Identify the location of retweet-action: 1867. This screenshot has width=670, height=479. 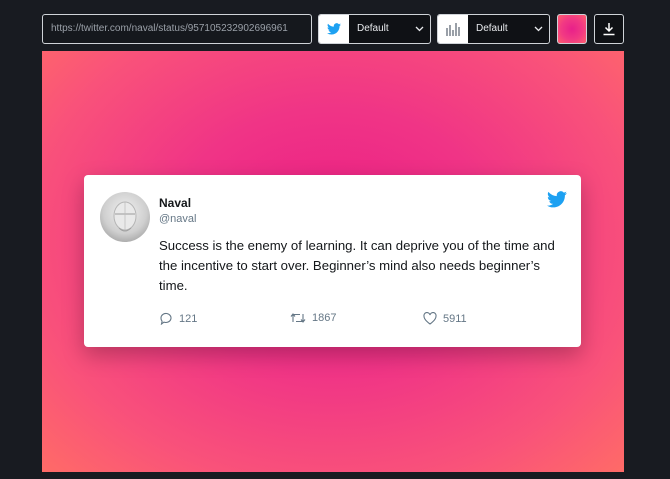
(313, 318).